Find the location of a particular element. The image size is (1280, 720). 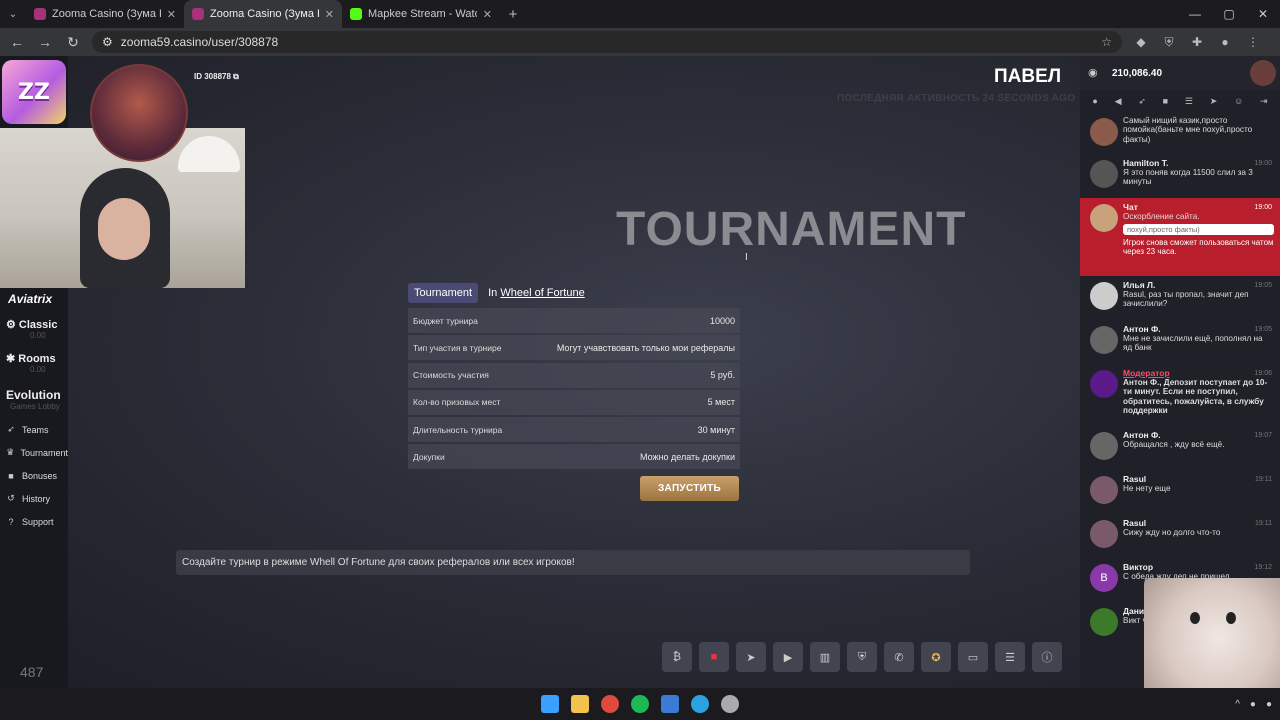

windows-taskbar: ^ ● ● is located at coordinates (640, 704).